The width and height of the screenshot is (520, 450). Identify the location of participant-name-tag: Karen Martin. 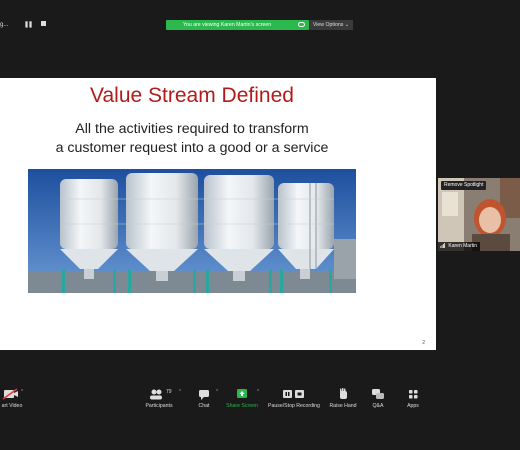
(459, 246).